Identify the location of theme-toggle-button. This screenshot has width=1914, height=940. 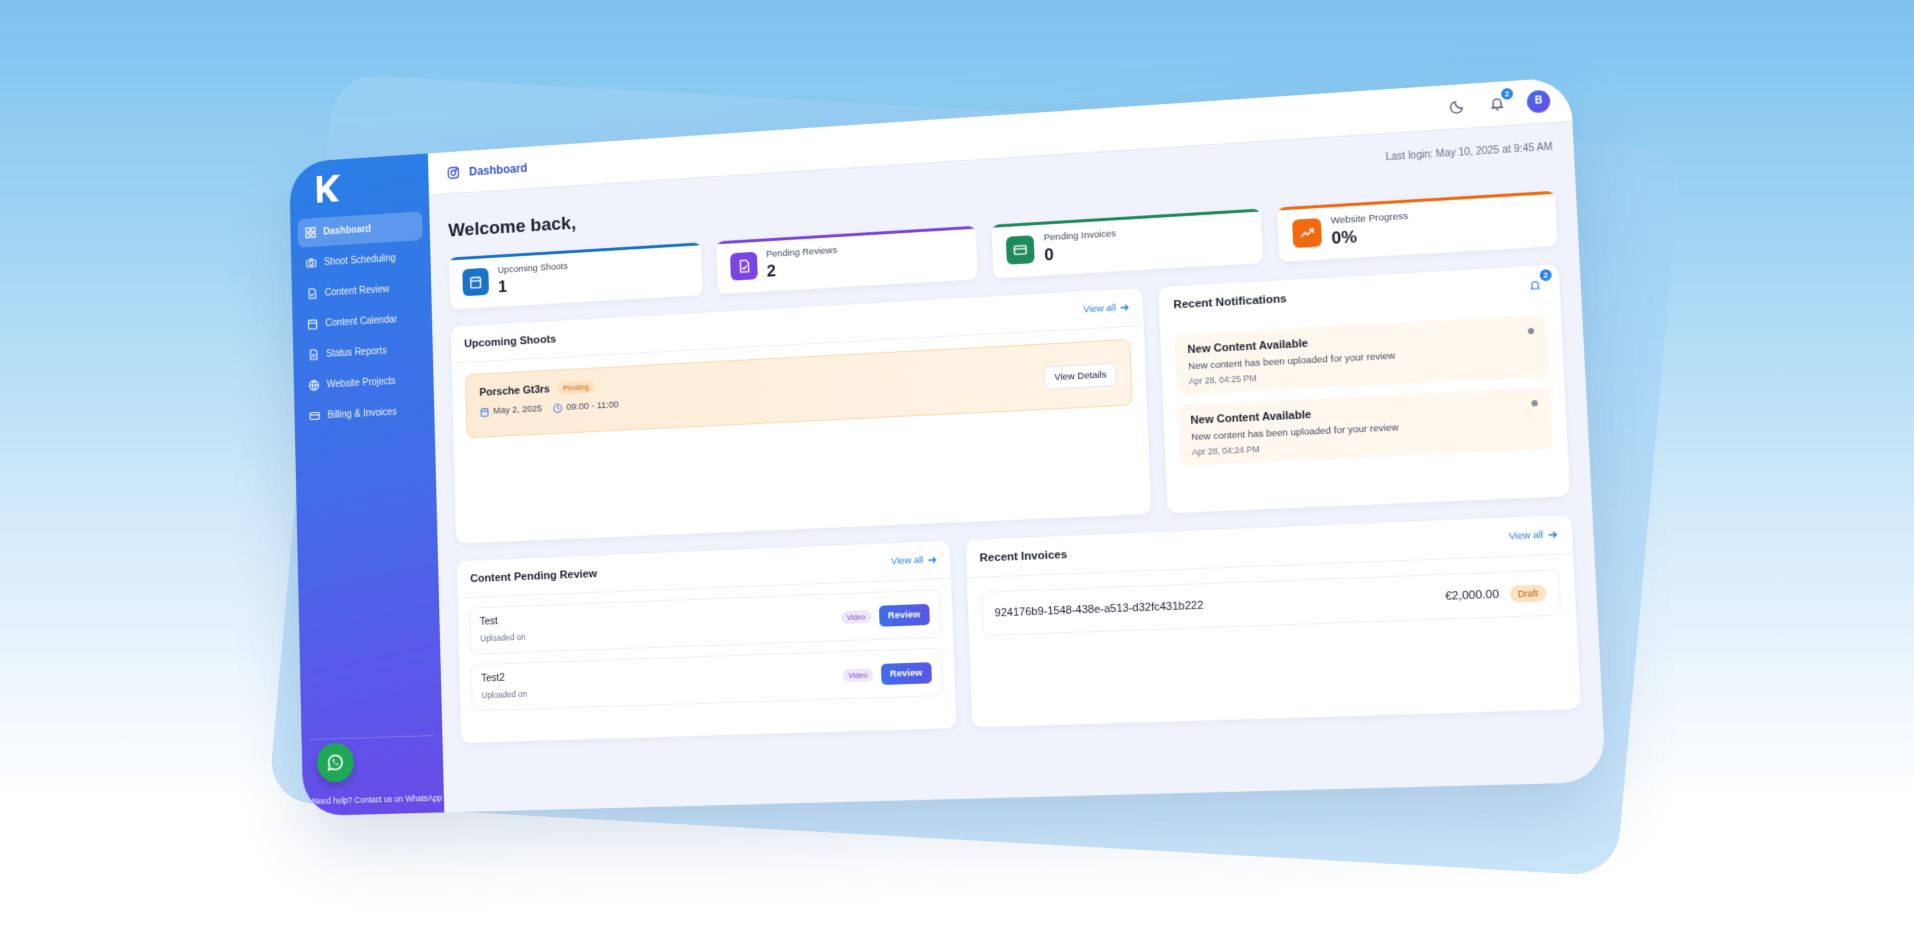
(1457, 107).